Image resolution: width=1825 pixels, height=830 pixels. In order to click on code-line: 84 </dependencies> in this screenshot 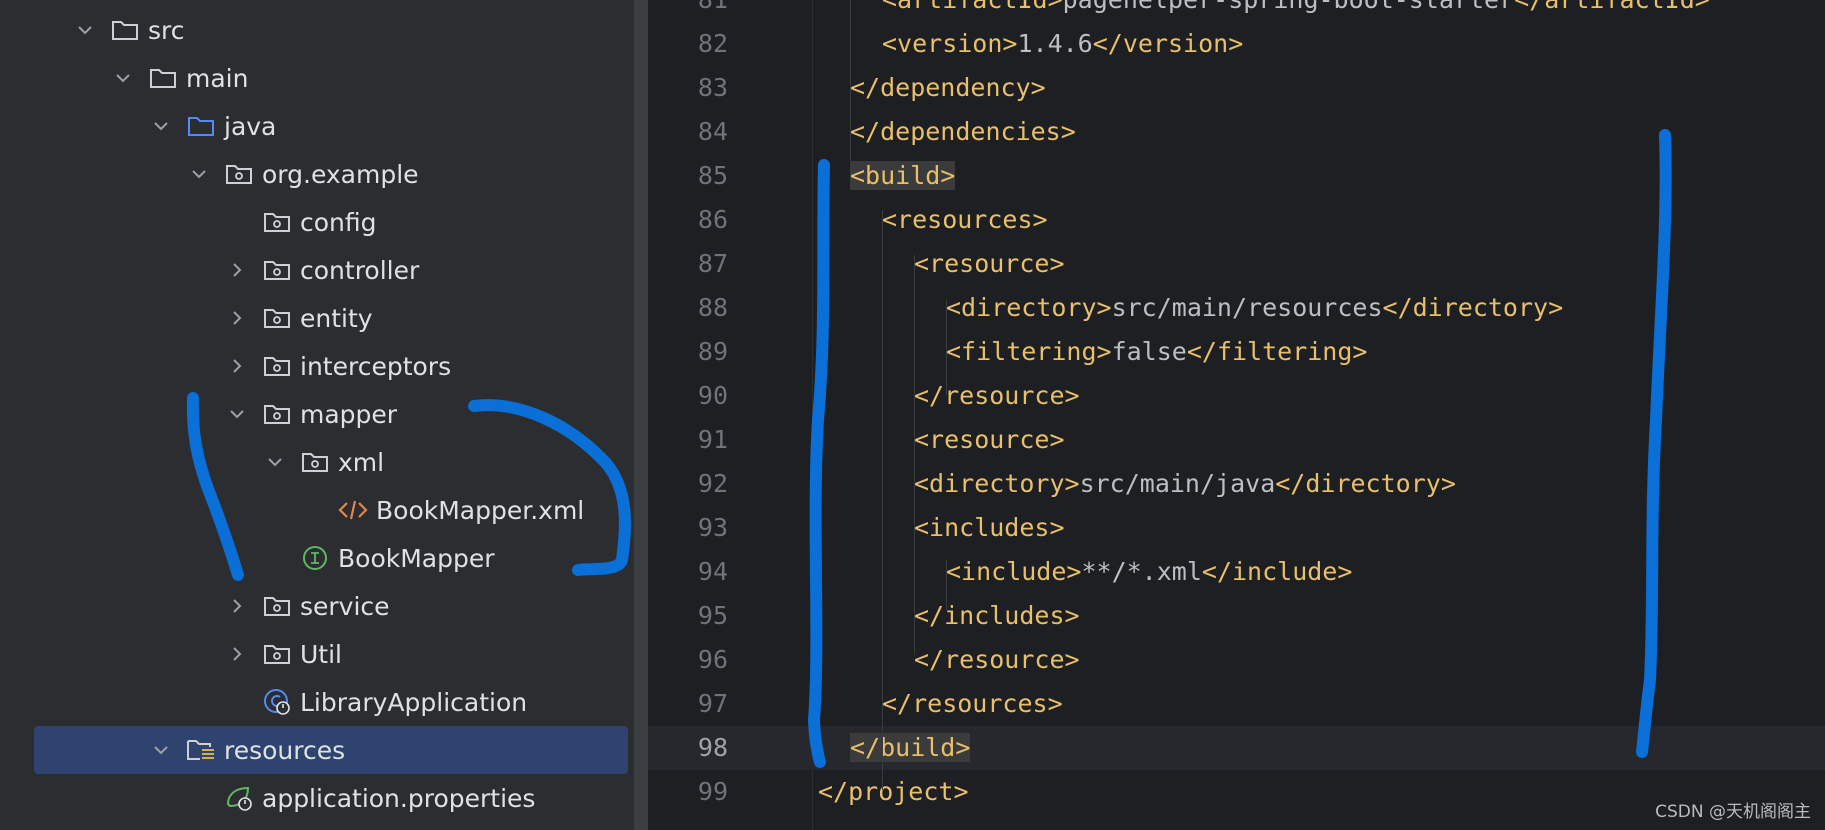, I will do `click(1236, 132)`.